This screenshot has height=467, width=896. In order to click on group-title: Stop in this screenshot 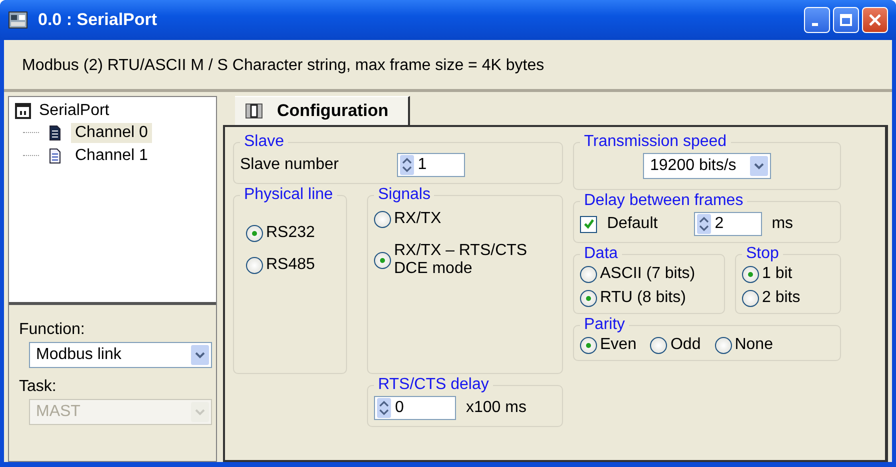, I will do `click(762, 254)`.